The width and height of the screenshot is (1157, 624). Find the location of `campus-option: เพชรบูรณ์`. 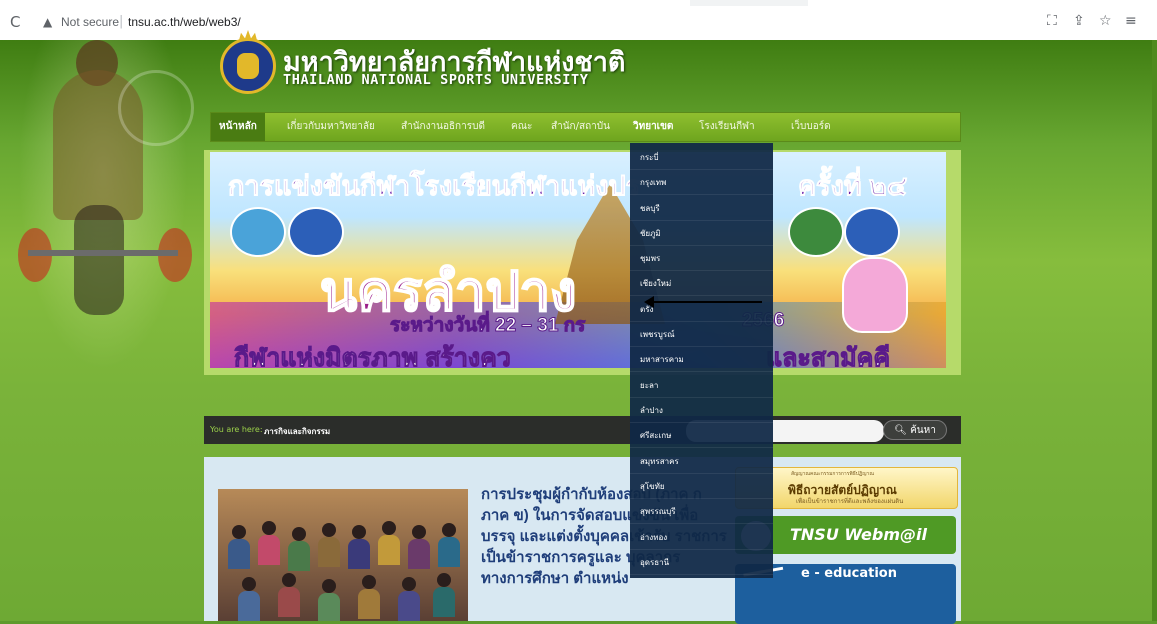

campus-option: เพชรบูรณ์ is located at coordinates (701, 333).